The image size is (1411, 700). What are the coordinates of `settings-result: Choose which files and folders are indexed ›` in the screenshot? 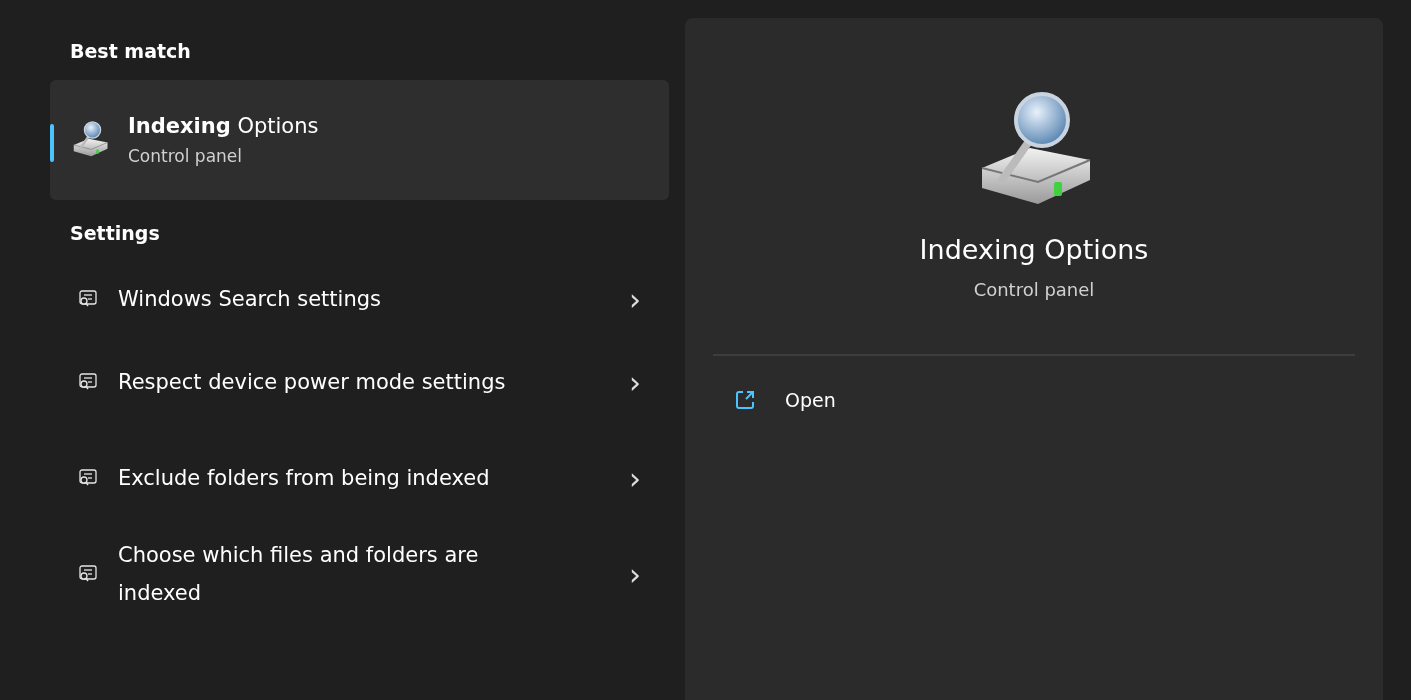 It's located at (359, 574).